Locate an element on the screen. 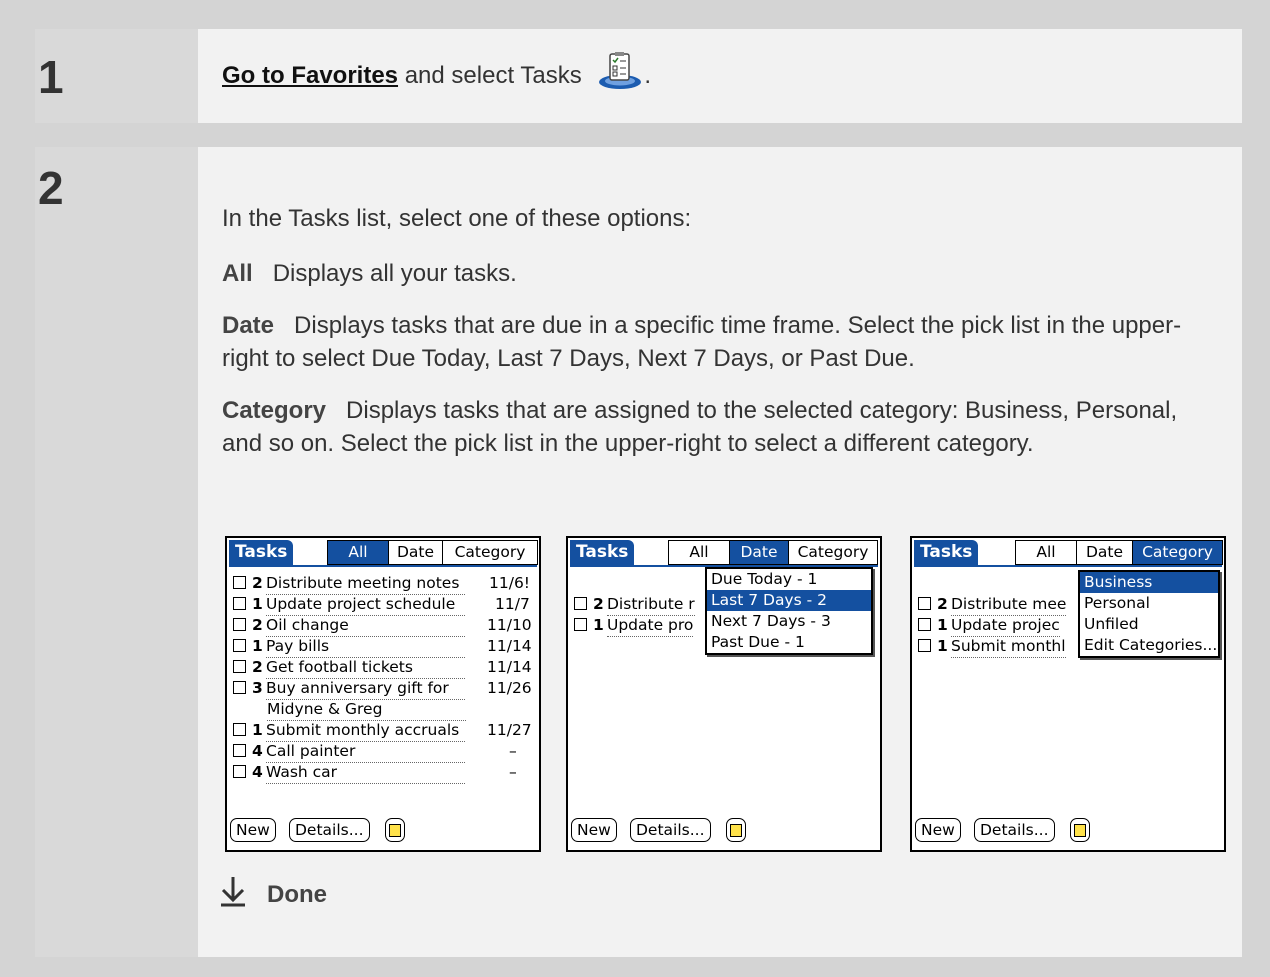 The height and width of the screenshot is (977, 1270). task-desc: Update pro is located at coordinates (650, 626).